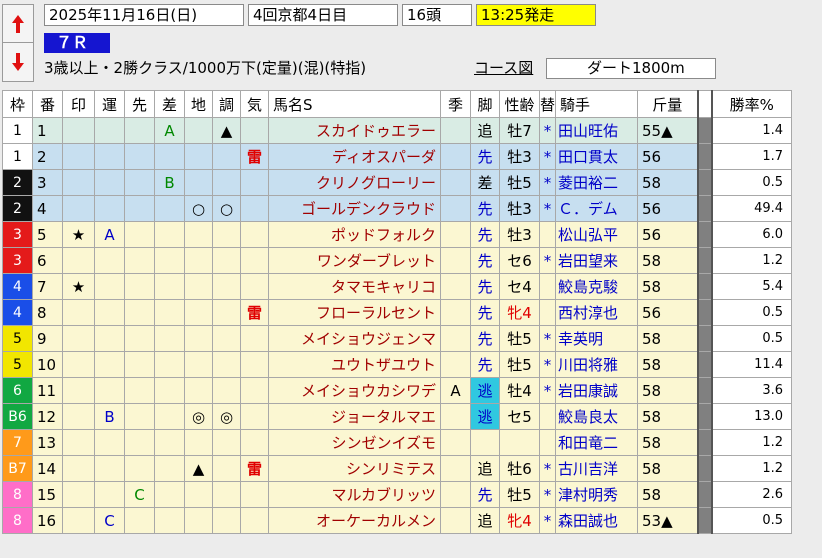 This screenshot has width=822, height=558. I want to click on table-row: 2 3 B クリノグローリー 差牡5 * 菱田裕二 58 0.5, so click(397, 182).